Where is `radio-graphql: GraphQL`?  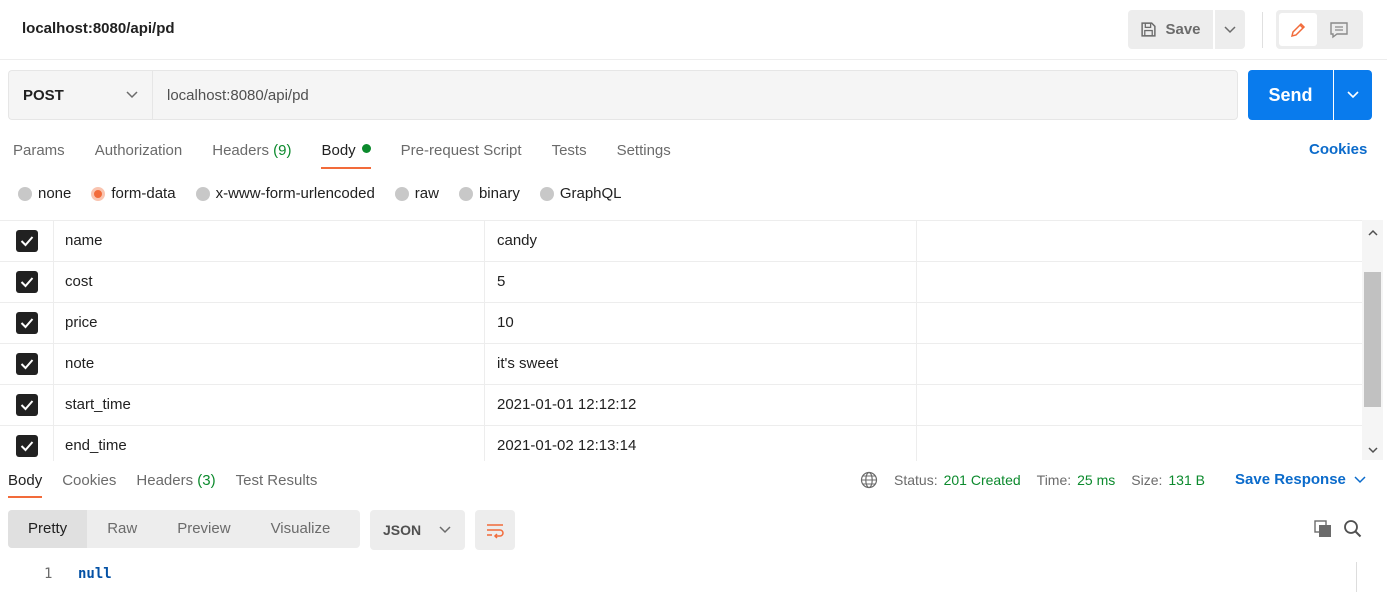 radio-graphql: GraphQL is located at coordinates (580, 193).